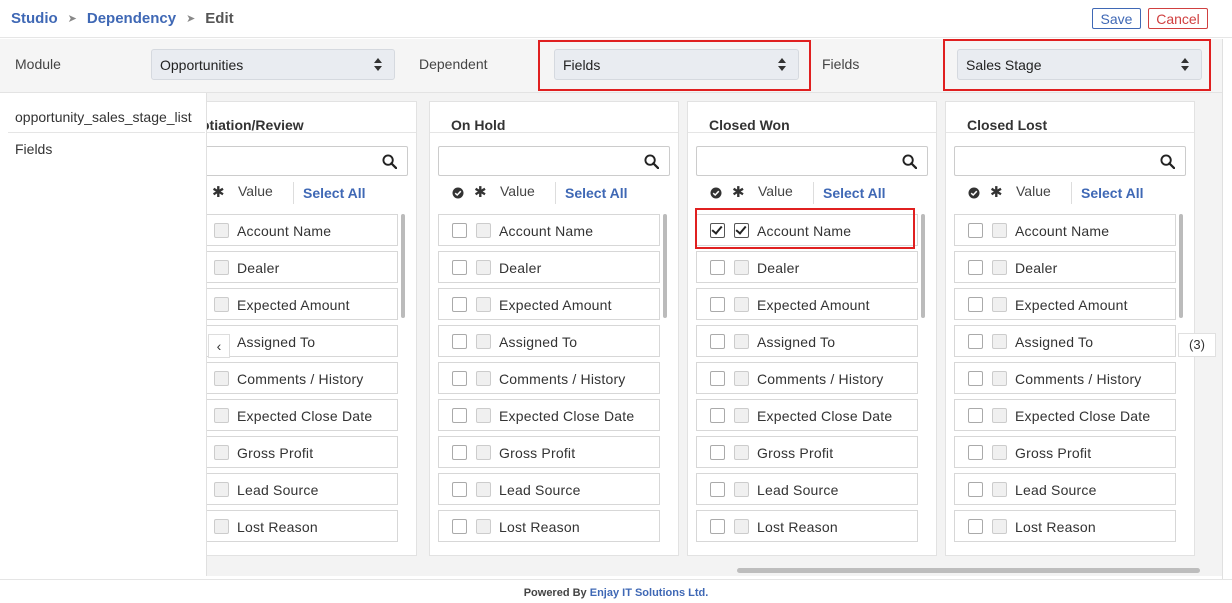 This screenshot has width=1232, height=603. Describe the element at coordinates (219, 346) in the screenshot. I see `scroll-left-button: ‹` at that location.